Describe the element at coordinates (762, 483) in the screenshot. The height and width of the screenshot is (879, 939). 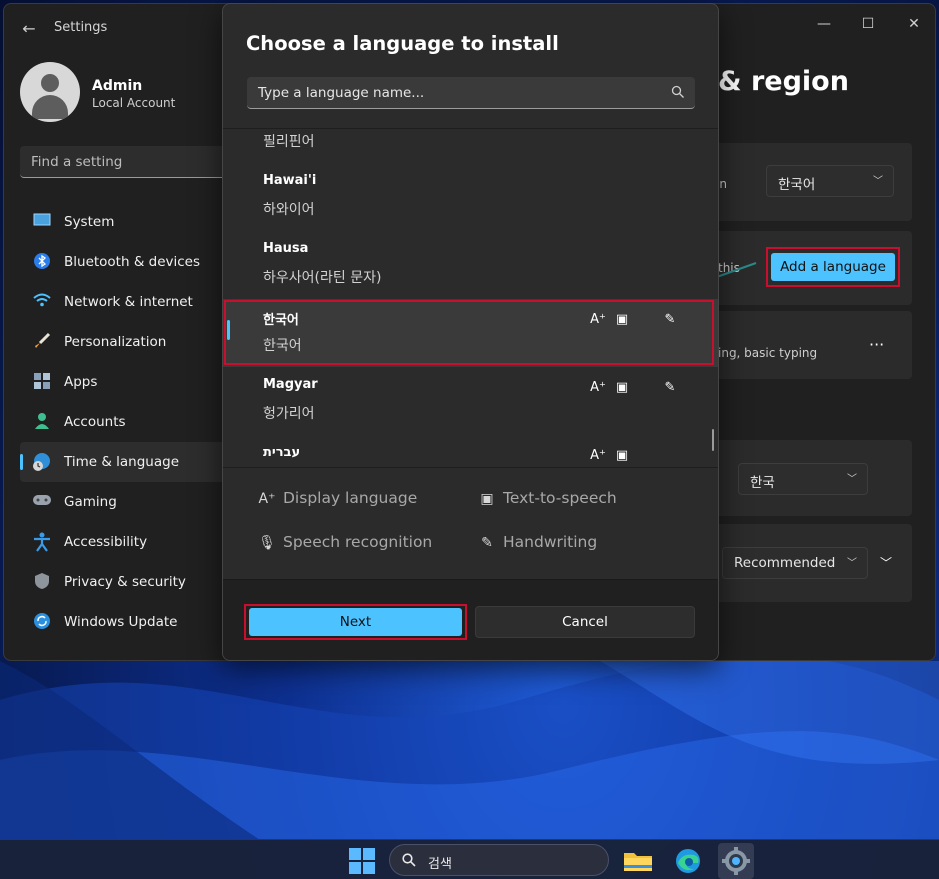
I see `country-region-value: 한국` at that location.